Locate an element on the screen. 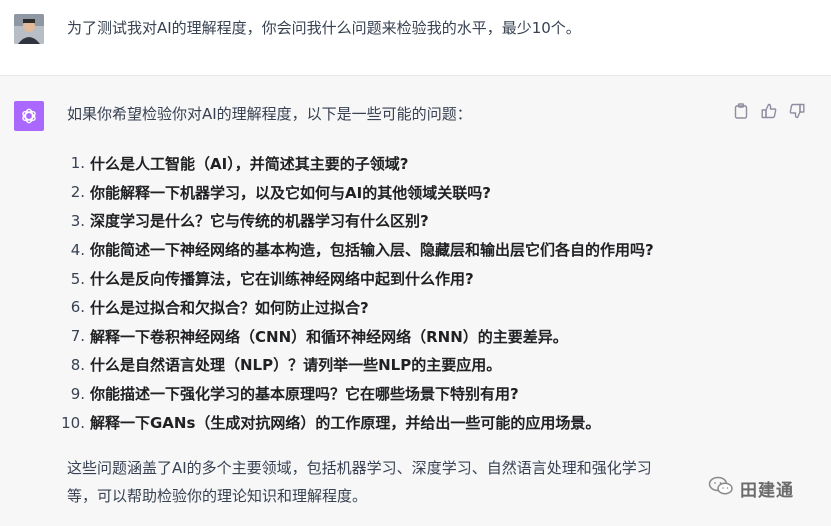  list-item-text: 深度学习是什么？它与传统的机器学习有什么区别? is located at coordinates (259, 221).